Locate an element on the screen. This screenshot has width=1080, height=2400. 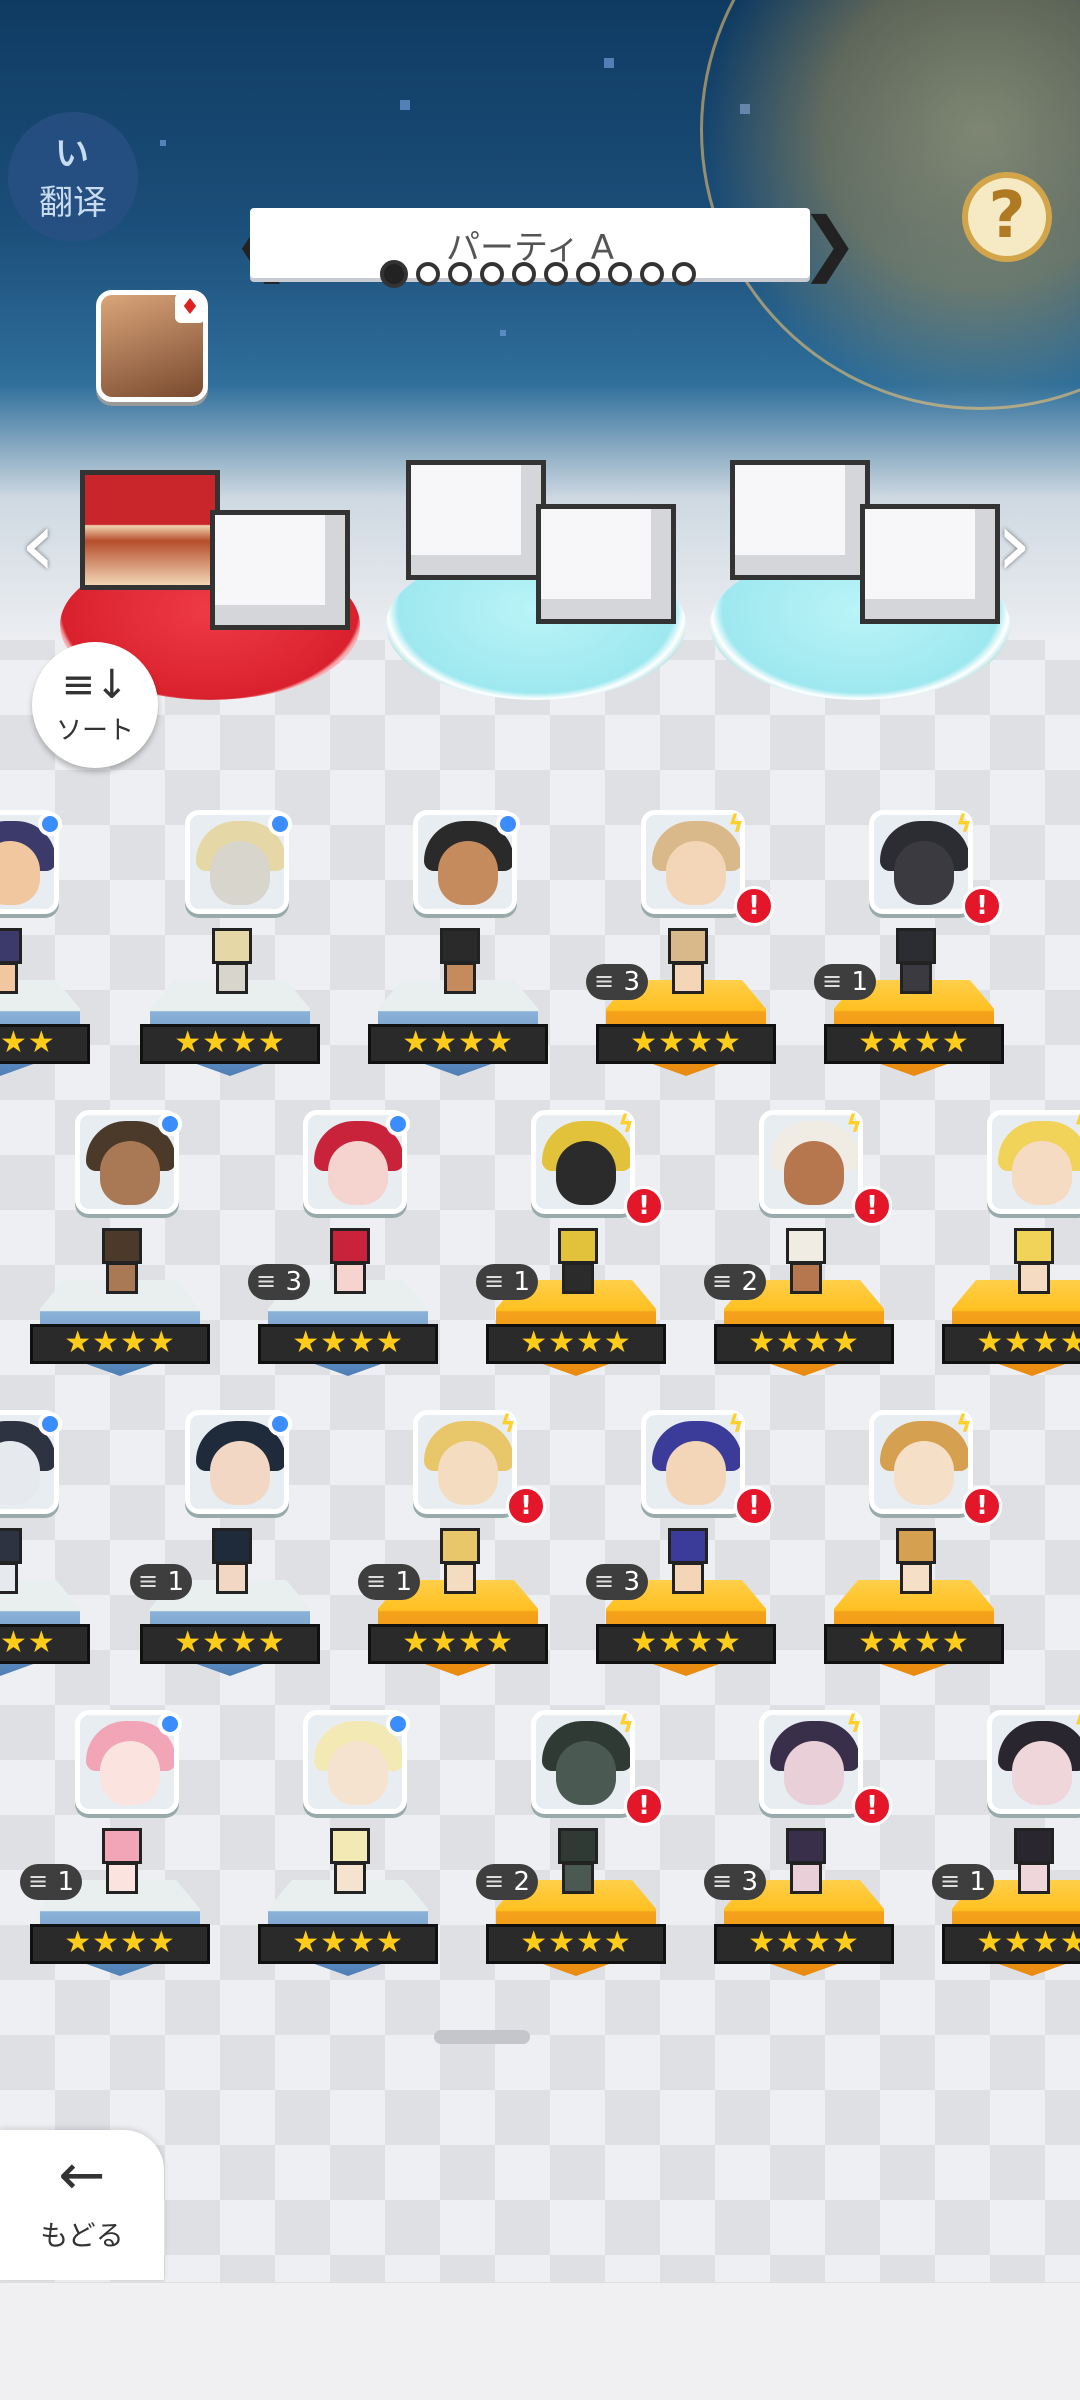
translate-label: 翻译 is located at coordinates (73, 203).